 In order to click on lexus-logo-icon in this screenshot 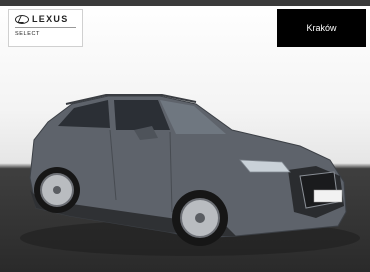, I will do `click(22, 19)`.